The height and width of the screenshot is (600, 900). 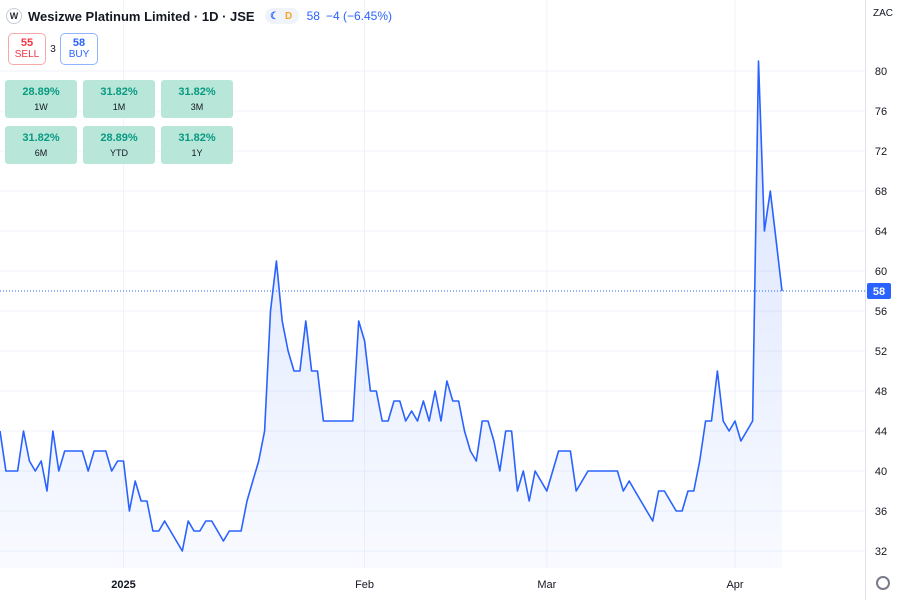 What do you see at coordinates (27, 43) in the screenshot?
I see `sell-price: 55` at bounding box center [27, 43].